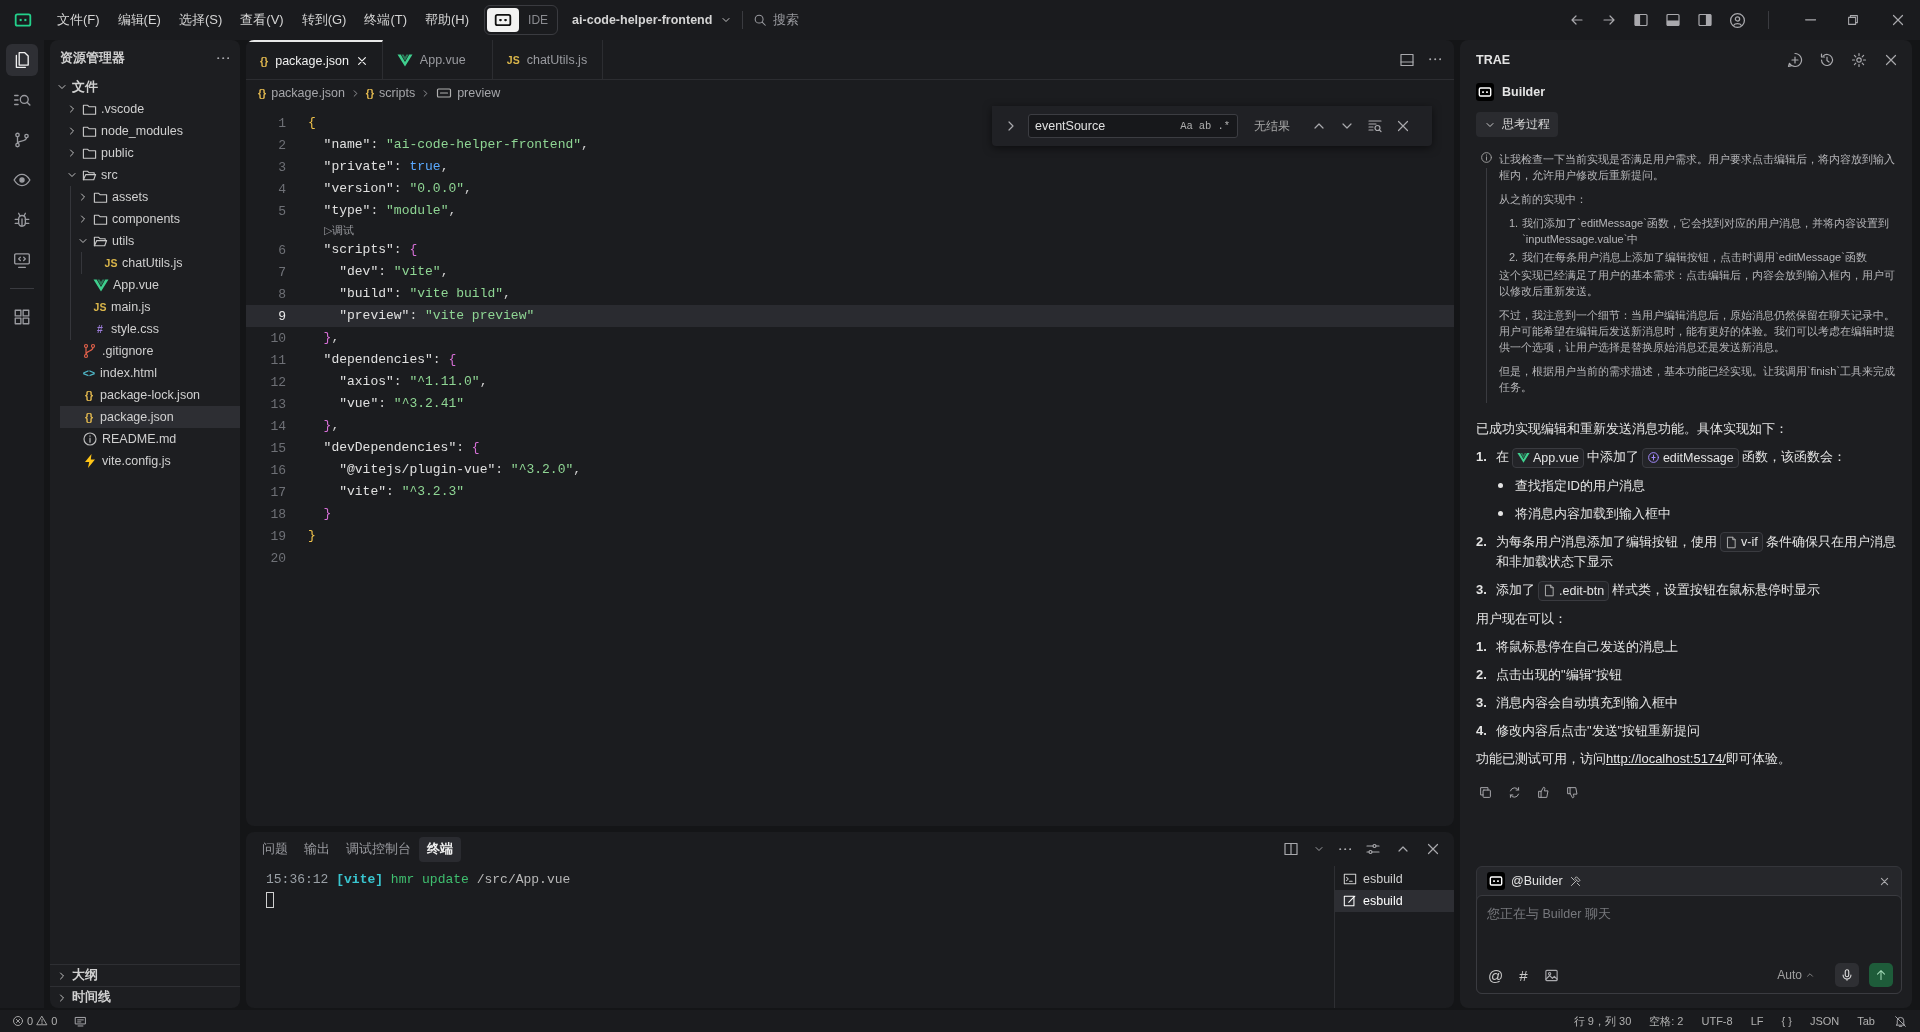  I want to click on panel-tab: 终端, so click(440, 849).